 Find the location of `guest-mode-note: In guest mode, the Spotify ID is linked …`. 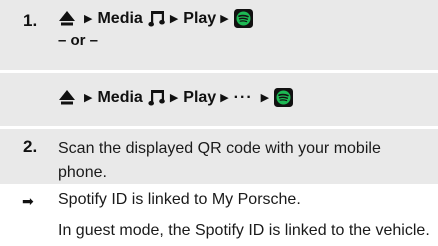

guest-mode-note: In guest mode, the Spotify ID is linked … is located at coordinates (244, 230).